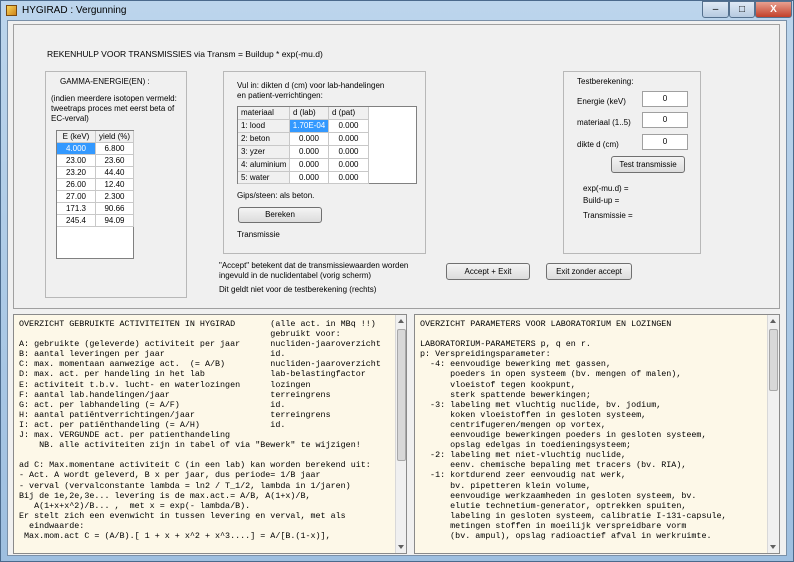 The width and height of the screenshot is (794, 562). Describe the element at coordinates (76, 173) in the screenshot. I see `energy-cell: 23.20` at that location.